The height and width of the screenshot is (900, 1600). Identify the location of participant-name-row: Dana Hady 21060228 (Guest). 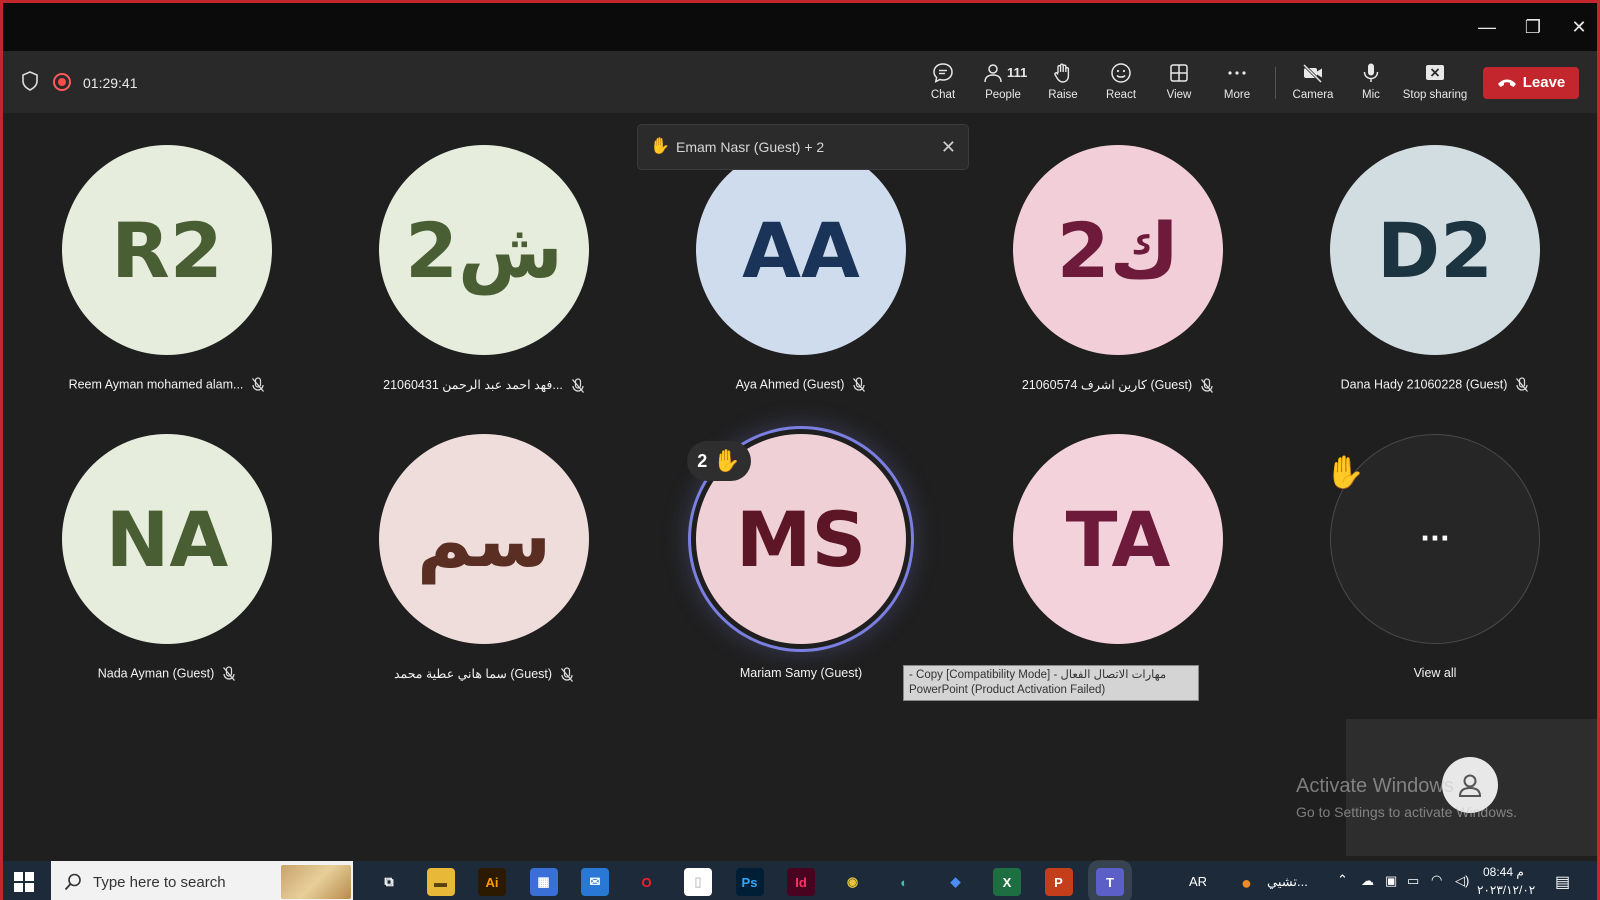
(1435, 385).